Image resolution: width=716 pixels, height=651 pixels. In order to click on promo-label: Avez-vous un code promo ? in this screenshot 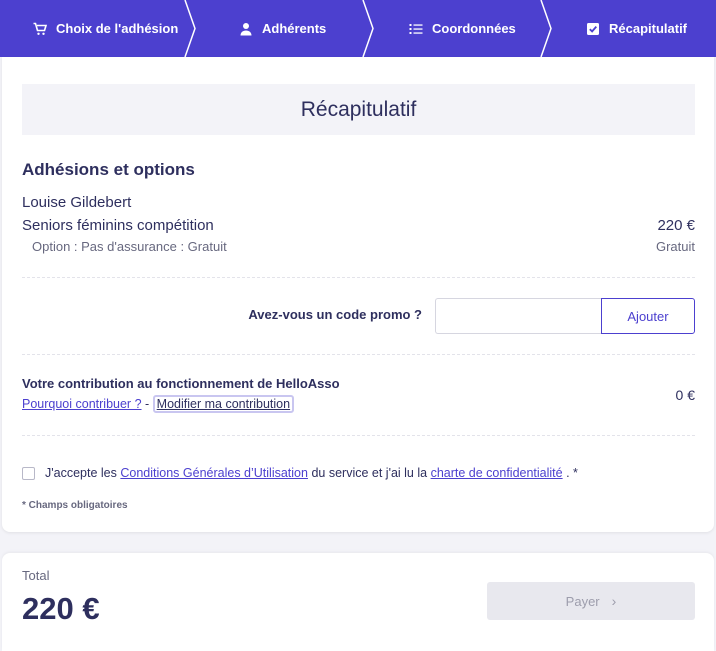, I will do `click(335, 314)`.